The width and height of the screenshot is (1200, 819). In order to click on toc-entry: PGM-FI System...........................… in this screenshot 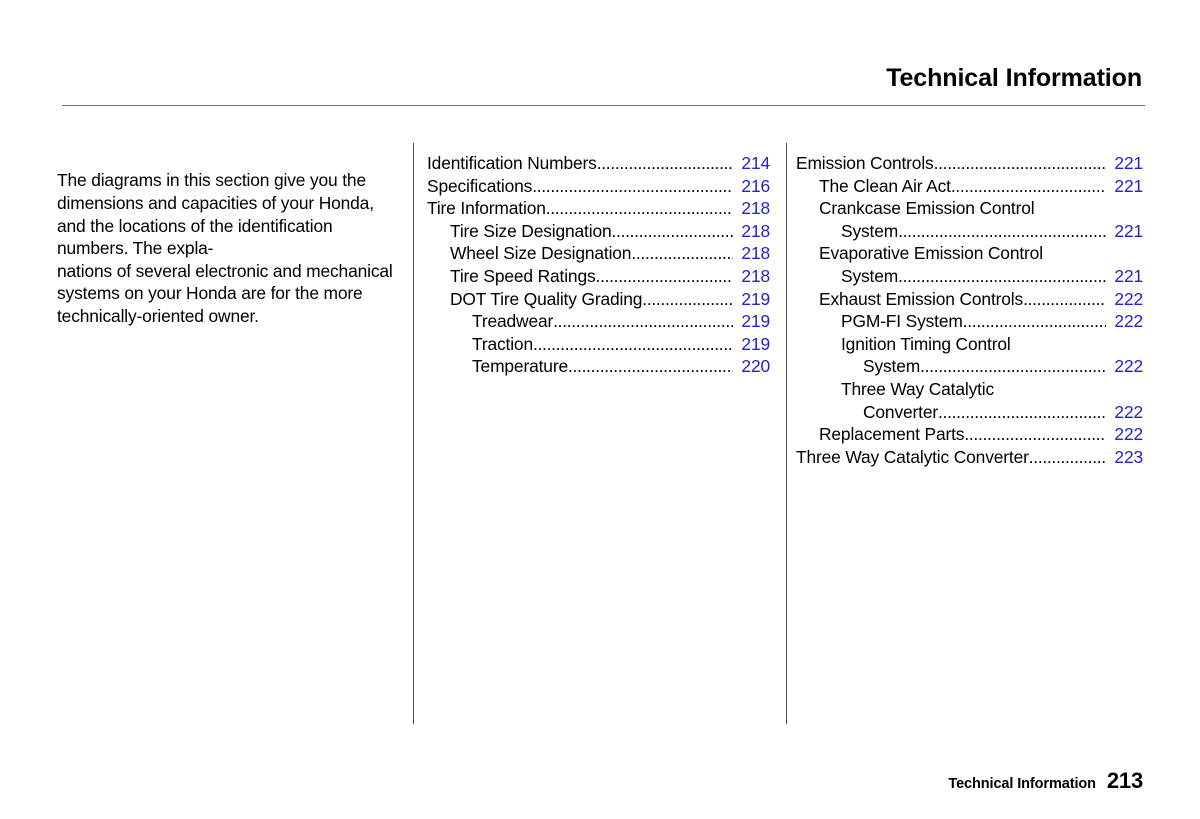, I will do `click(969, 321)`.